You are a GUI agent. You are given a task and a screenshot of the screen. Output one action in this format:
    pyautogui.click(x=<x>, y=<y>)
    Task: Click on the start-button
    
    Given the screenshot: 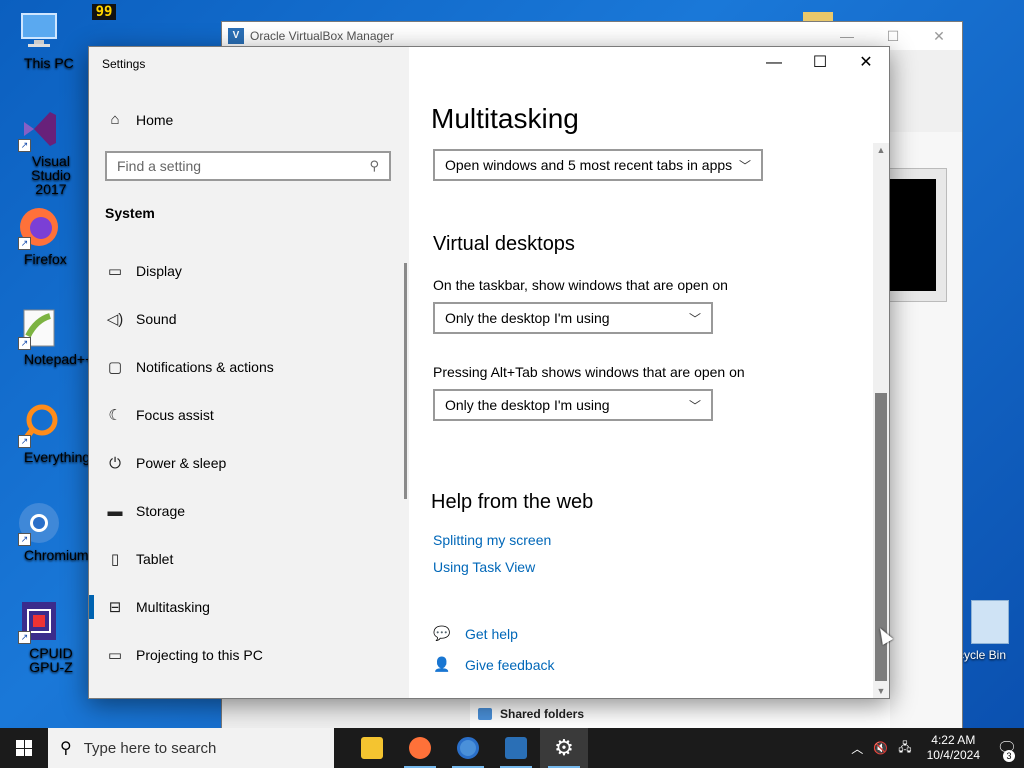 What is the action you would take?
    pyautogui.click(x=24, y=748)
    